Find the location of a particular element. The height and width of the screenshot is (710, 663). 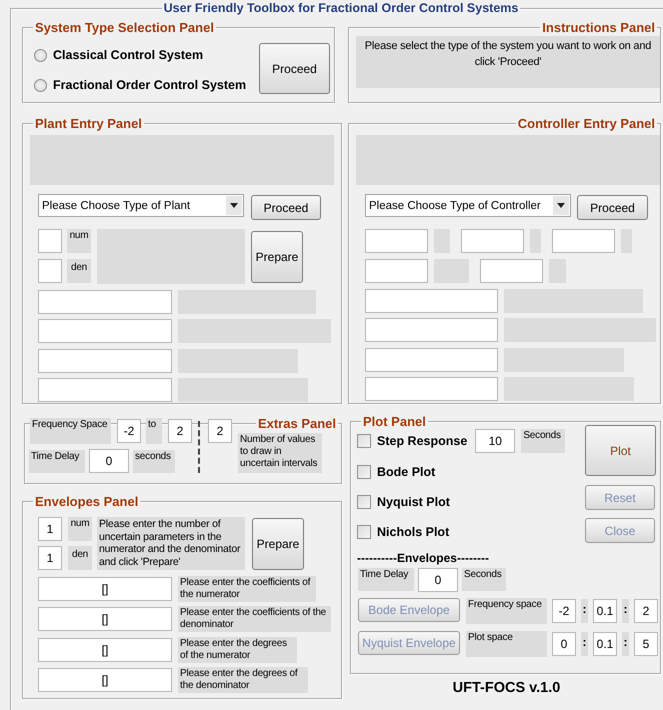

label-text: Number of values to draw in uncertain intervals is located at coordinates (280, 453).